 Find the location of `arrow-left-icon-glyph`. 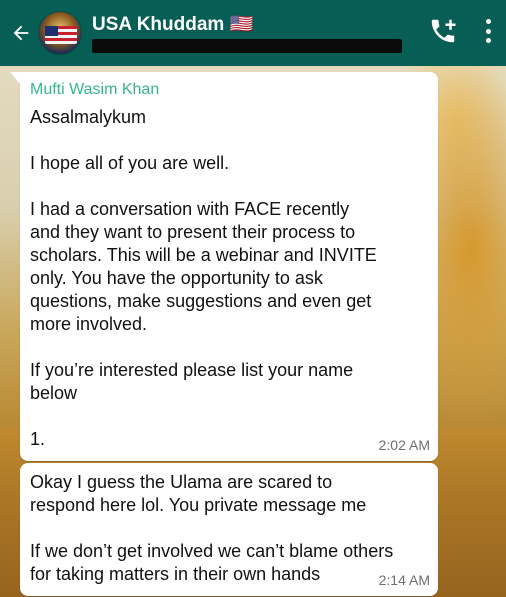

arrow-left-icon-glyph is located at coordinates (21, 33).